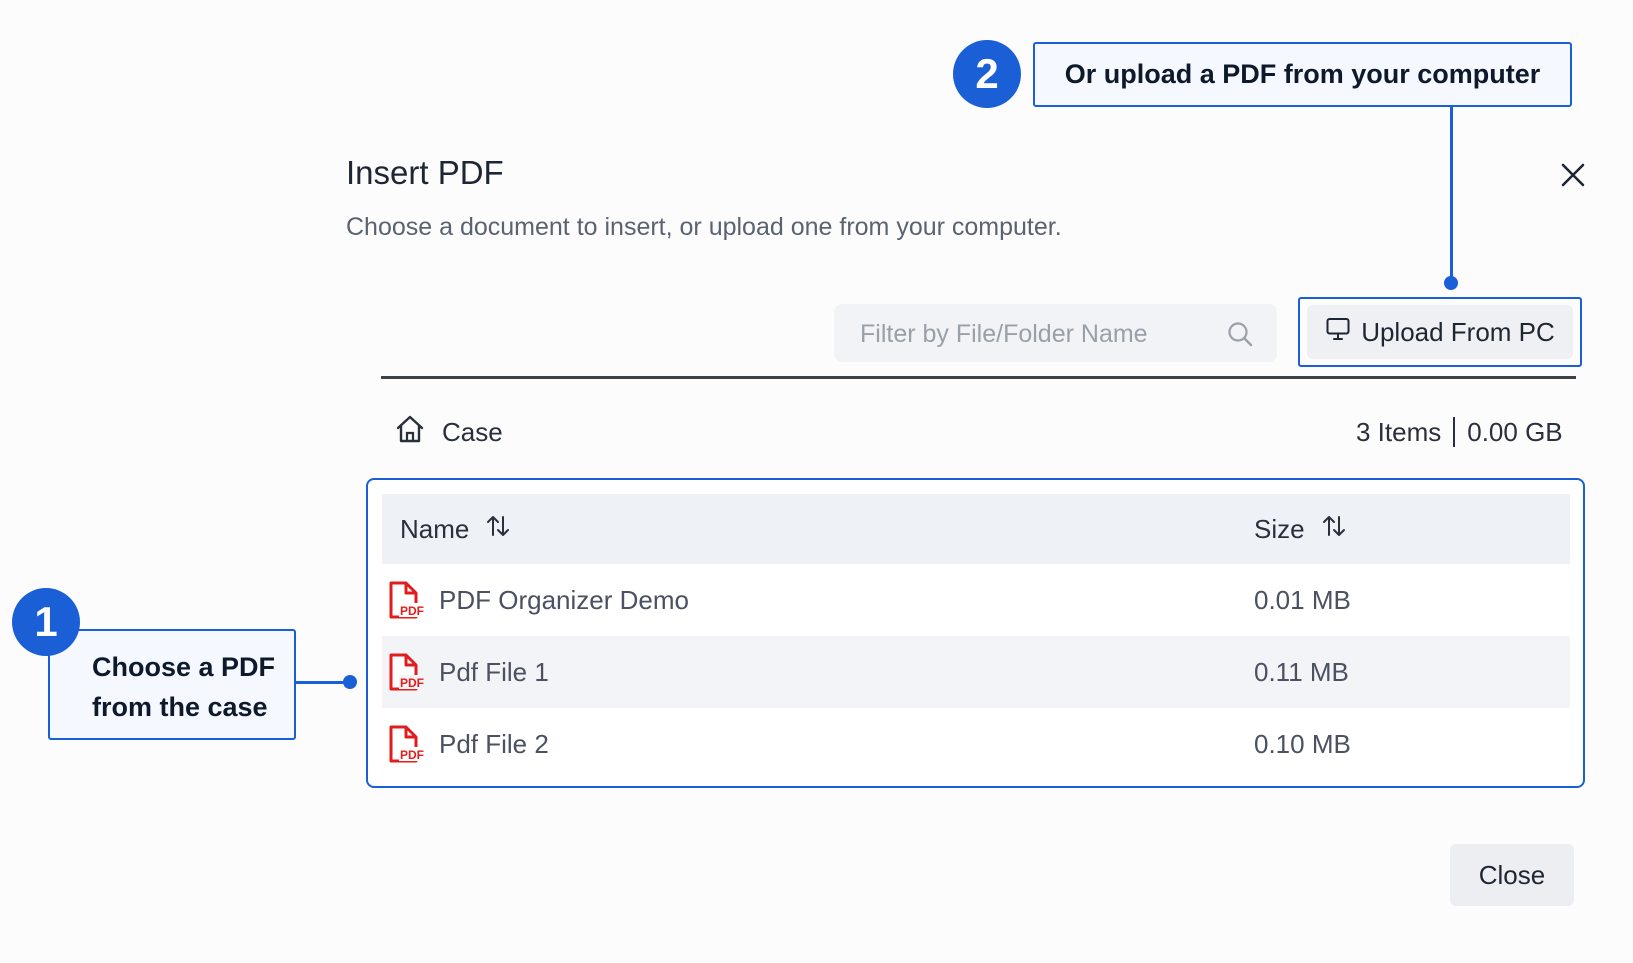 This screenshot has height=963, width=1633. I want to click on close-button-label: Close, so click(1512, 874).